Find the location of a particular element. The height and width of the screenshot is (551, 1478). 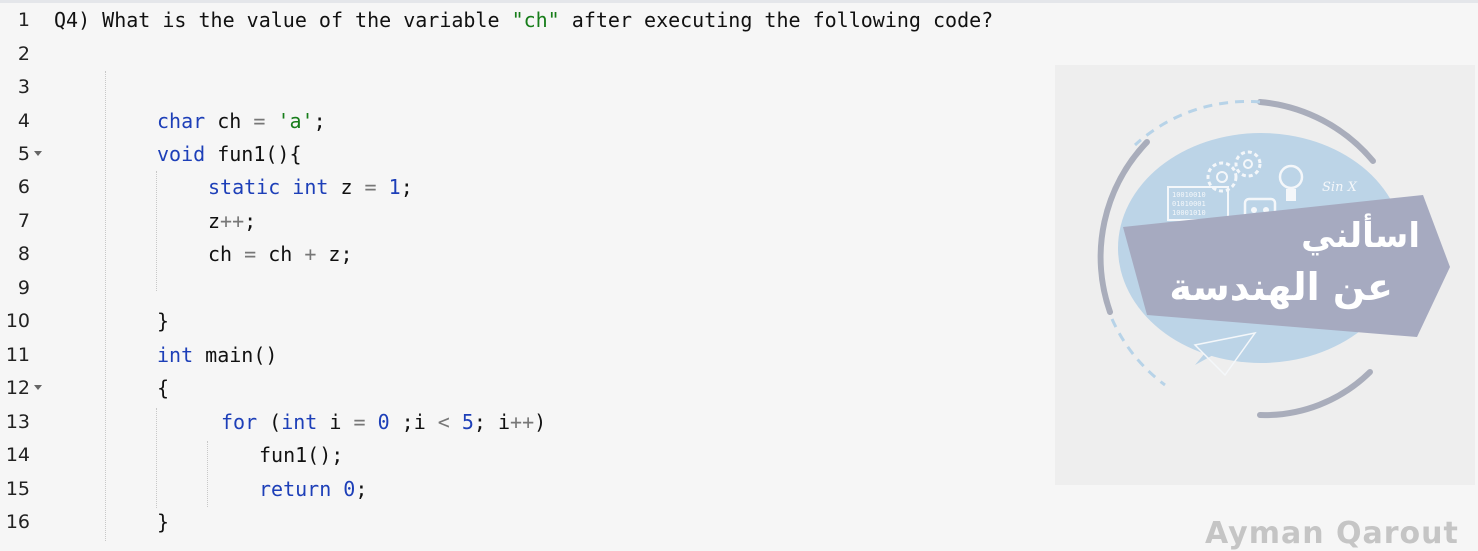

code-text: return 0; is located at coordinates (313, 489).